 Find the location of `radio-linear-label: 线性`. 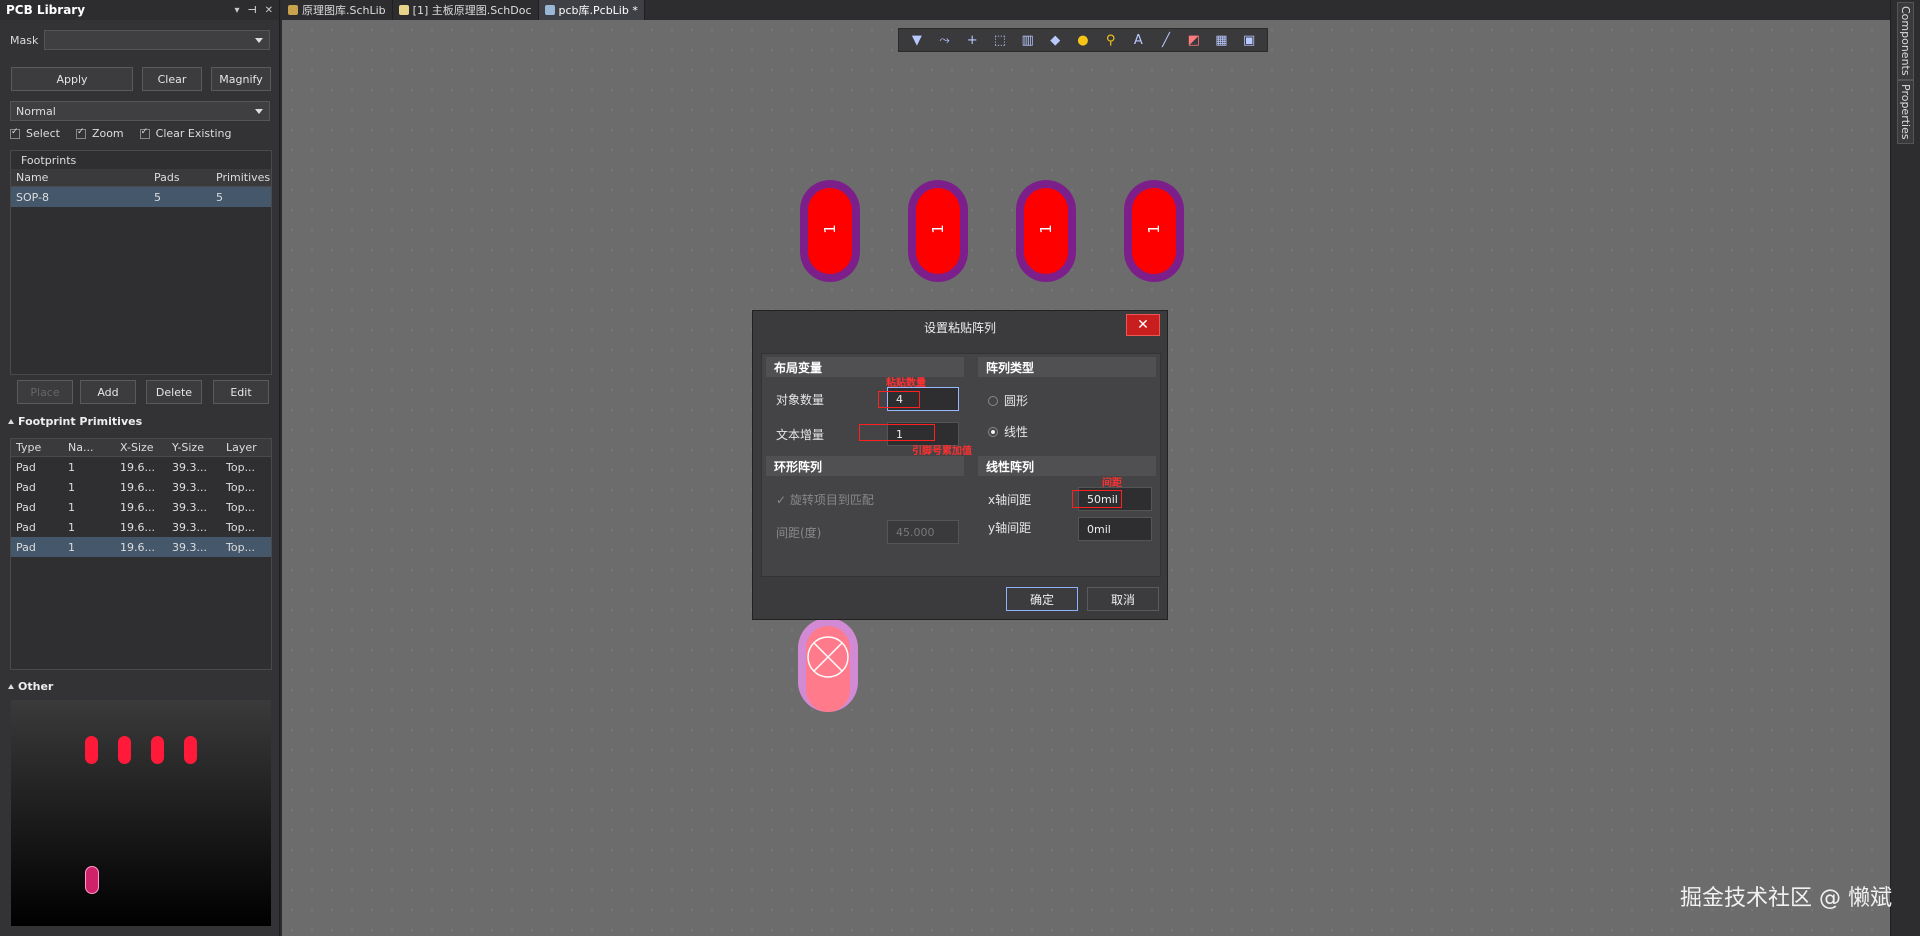

radio-linear-label: 线性 is located at coordinates (1016, 432).